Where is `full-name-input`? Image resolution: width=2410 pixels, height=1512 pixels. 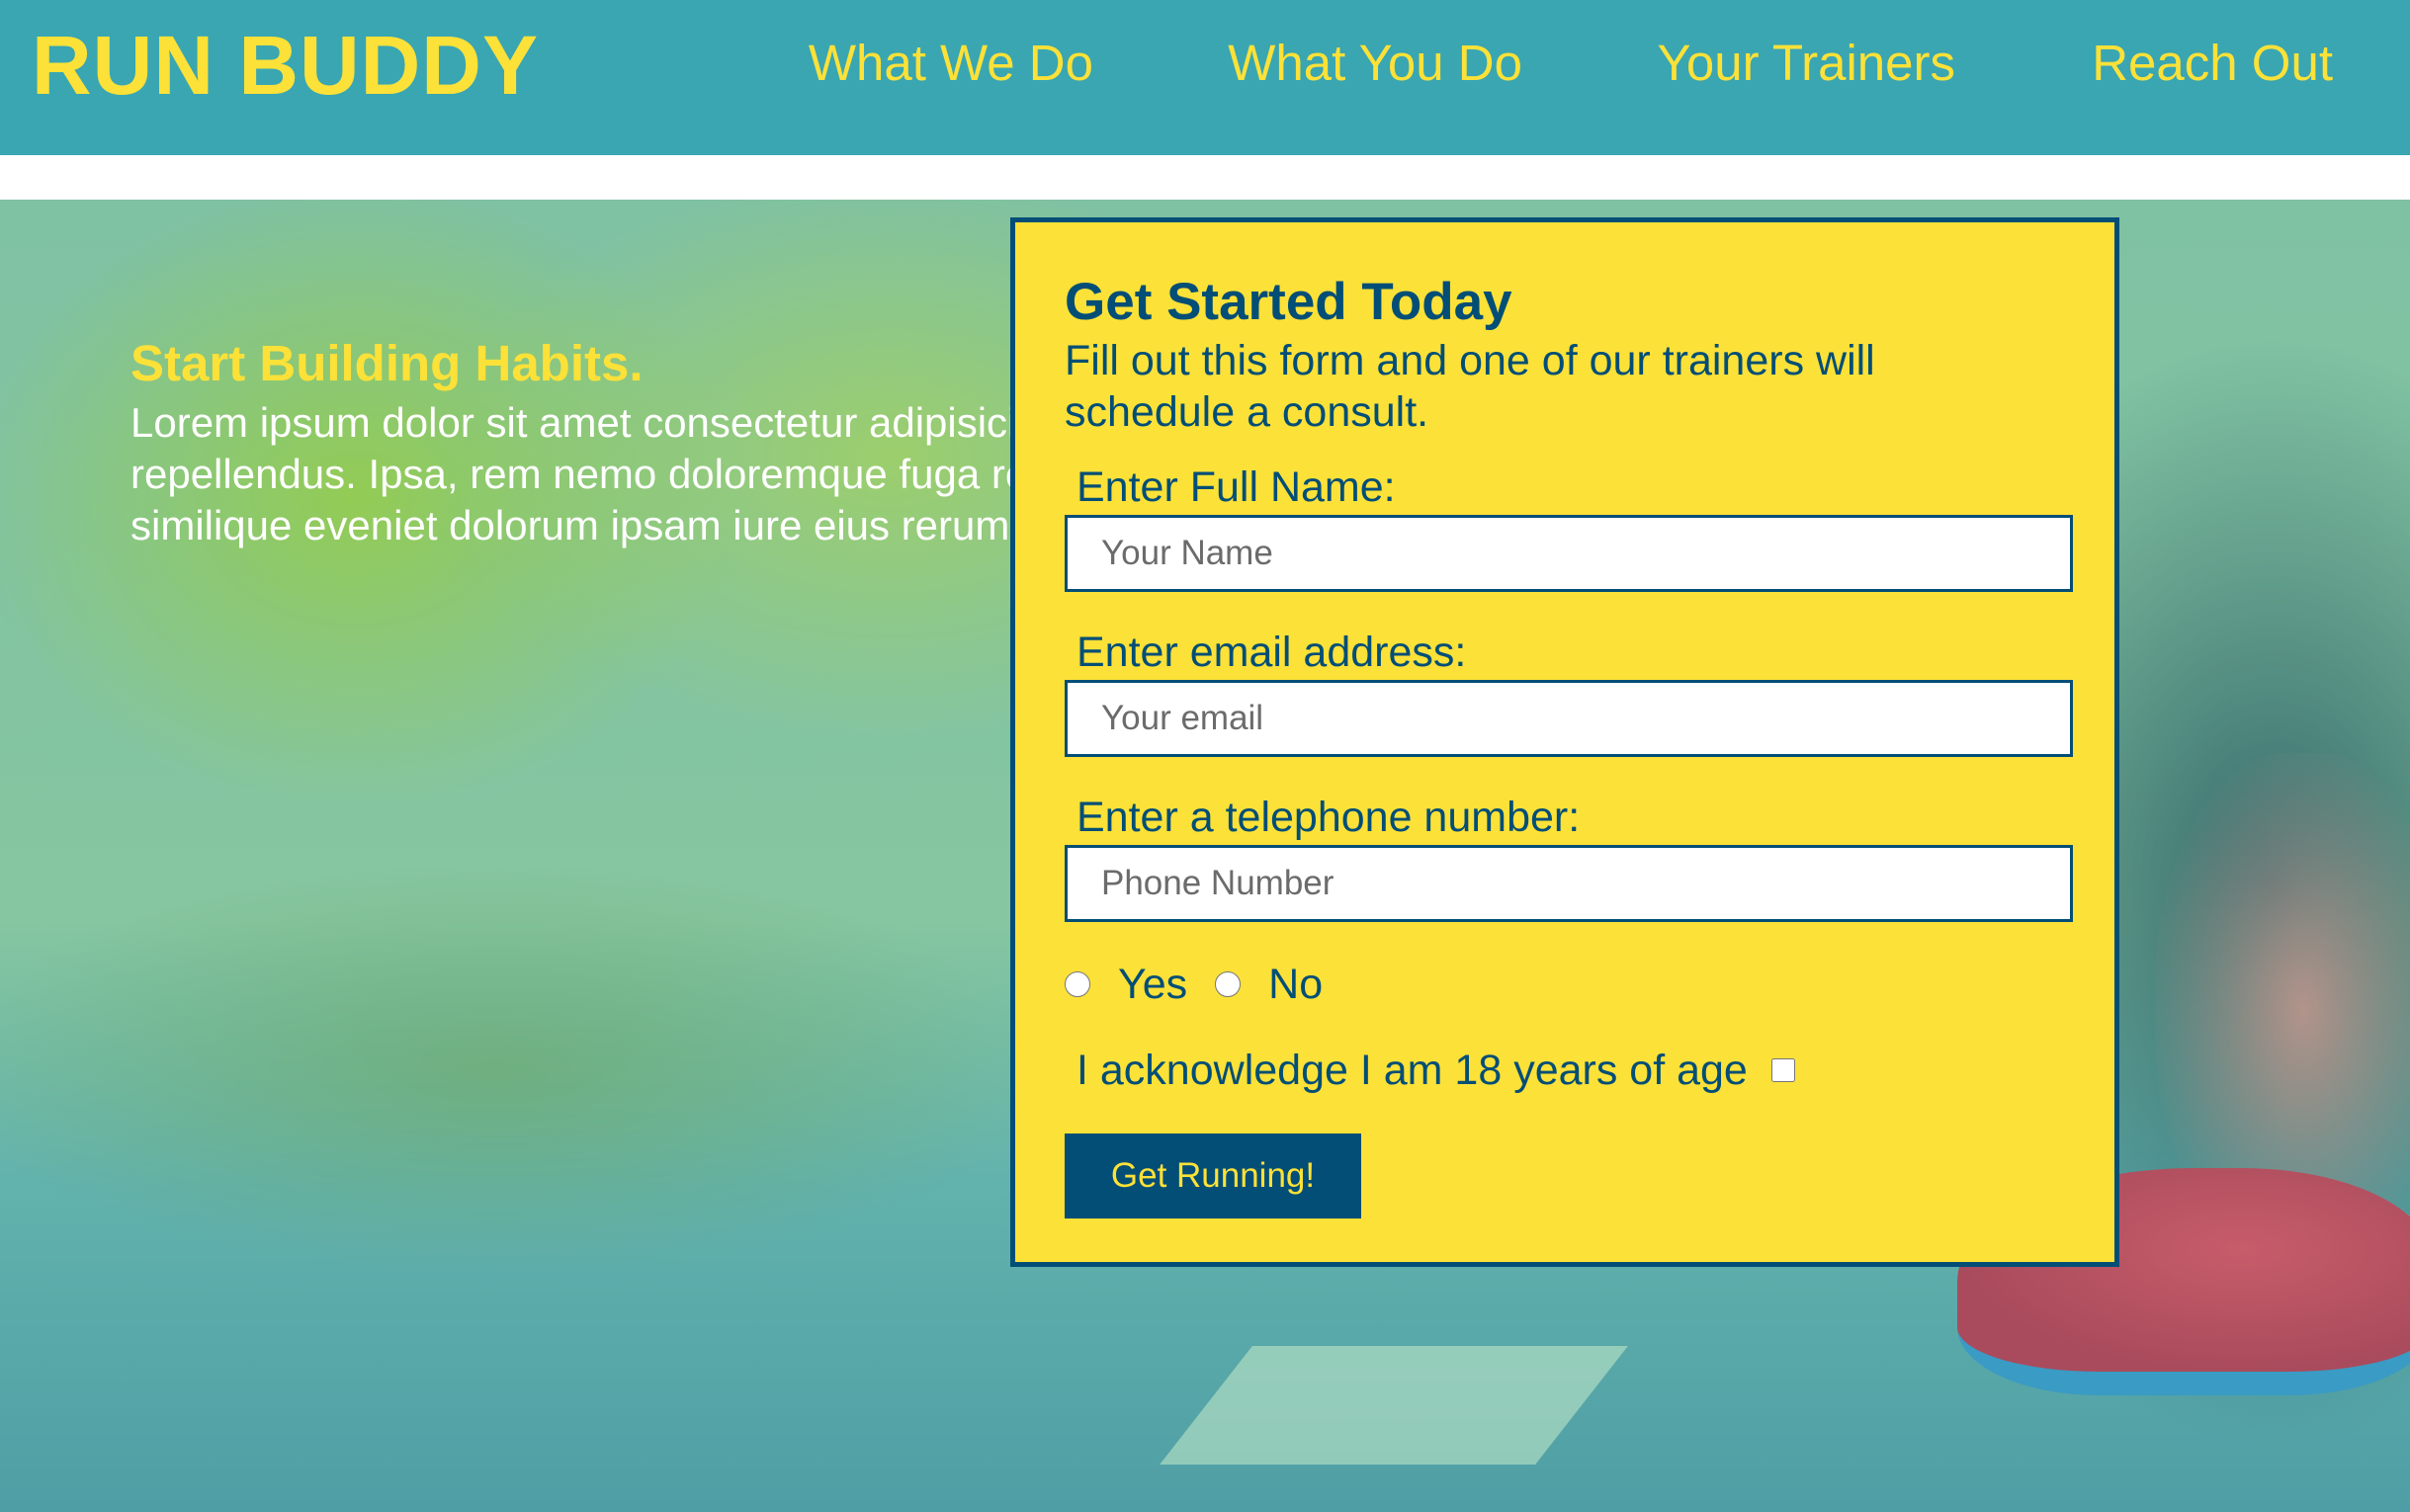
full-name-input is located at coordinates (1569, 553).